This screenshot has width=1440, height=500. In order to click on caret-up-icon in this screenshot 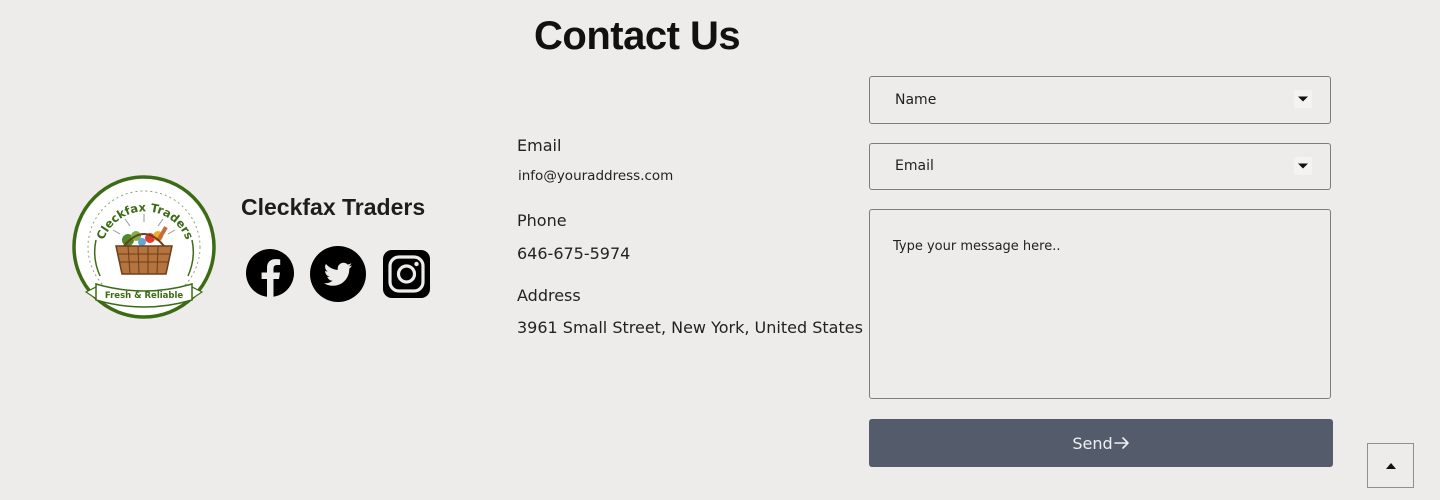, I will do `click(1391, 466)`.